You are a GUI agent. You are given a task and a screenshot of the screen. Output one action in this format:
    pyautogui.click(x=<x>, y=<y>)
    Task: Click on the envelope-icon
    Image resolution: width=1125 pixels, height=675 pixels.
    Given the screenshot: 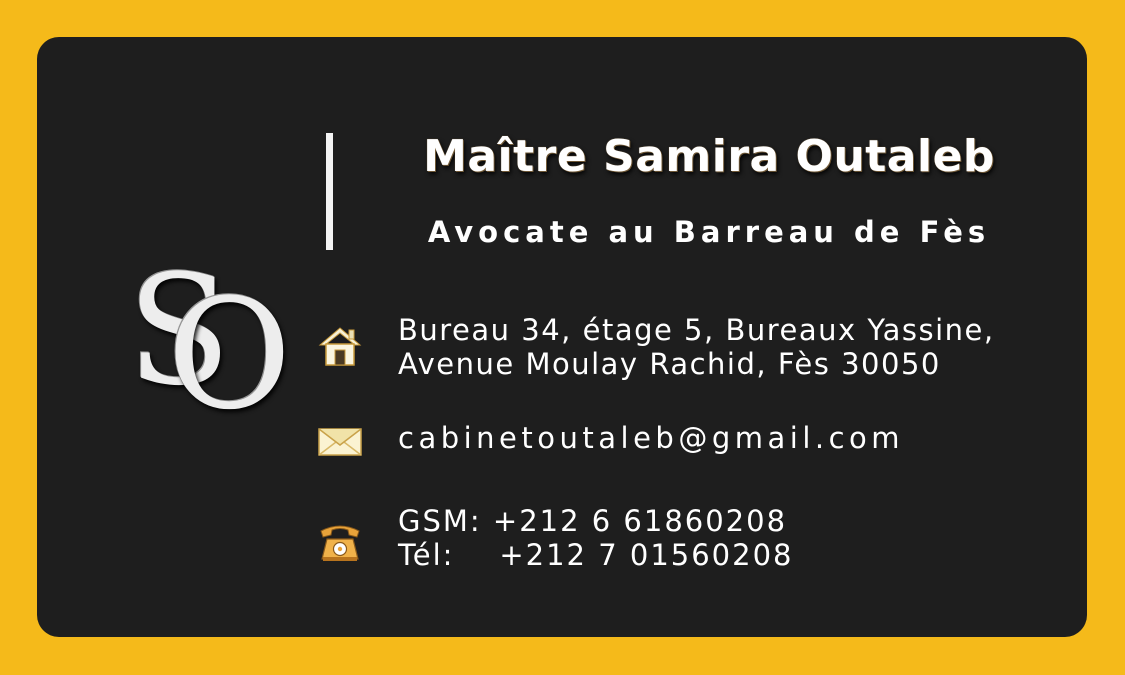 What is the action you would take?
    pyautogui.click(x=340, y=441)
    